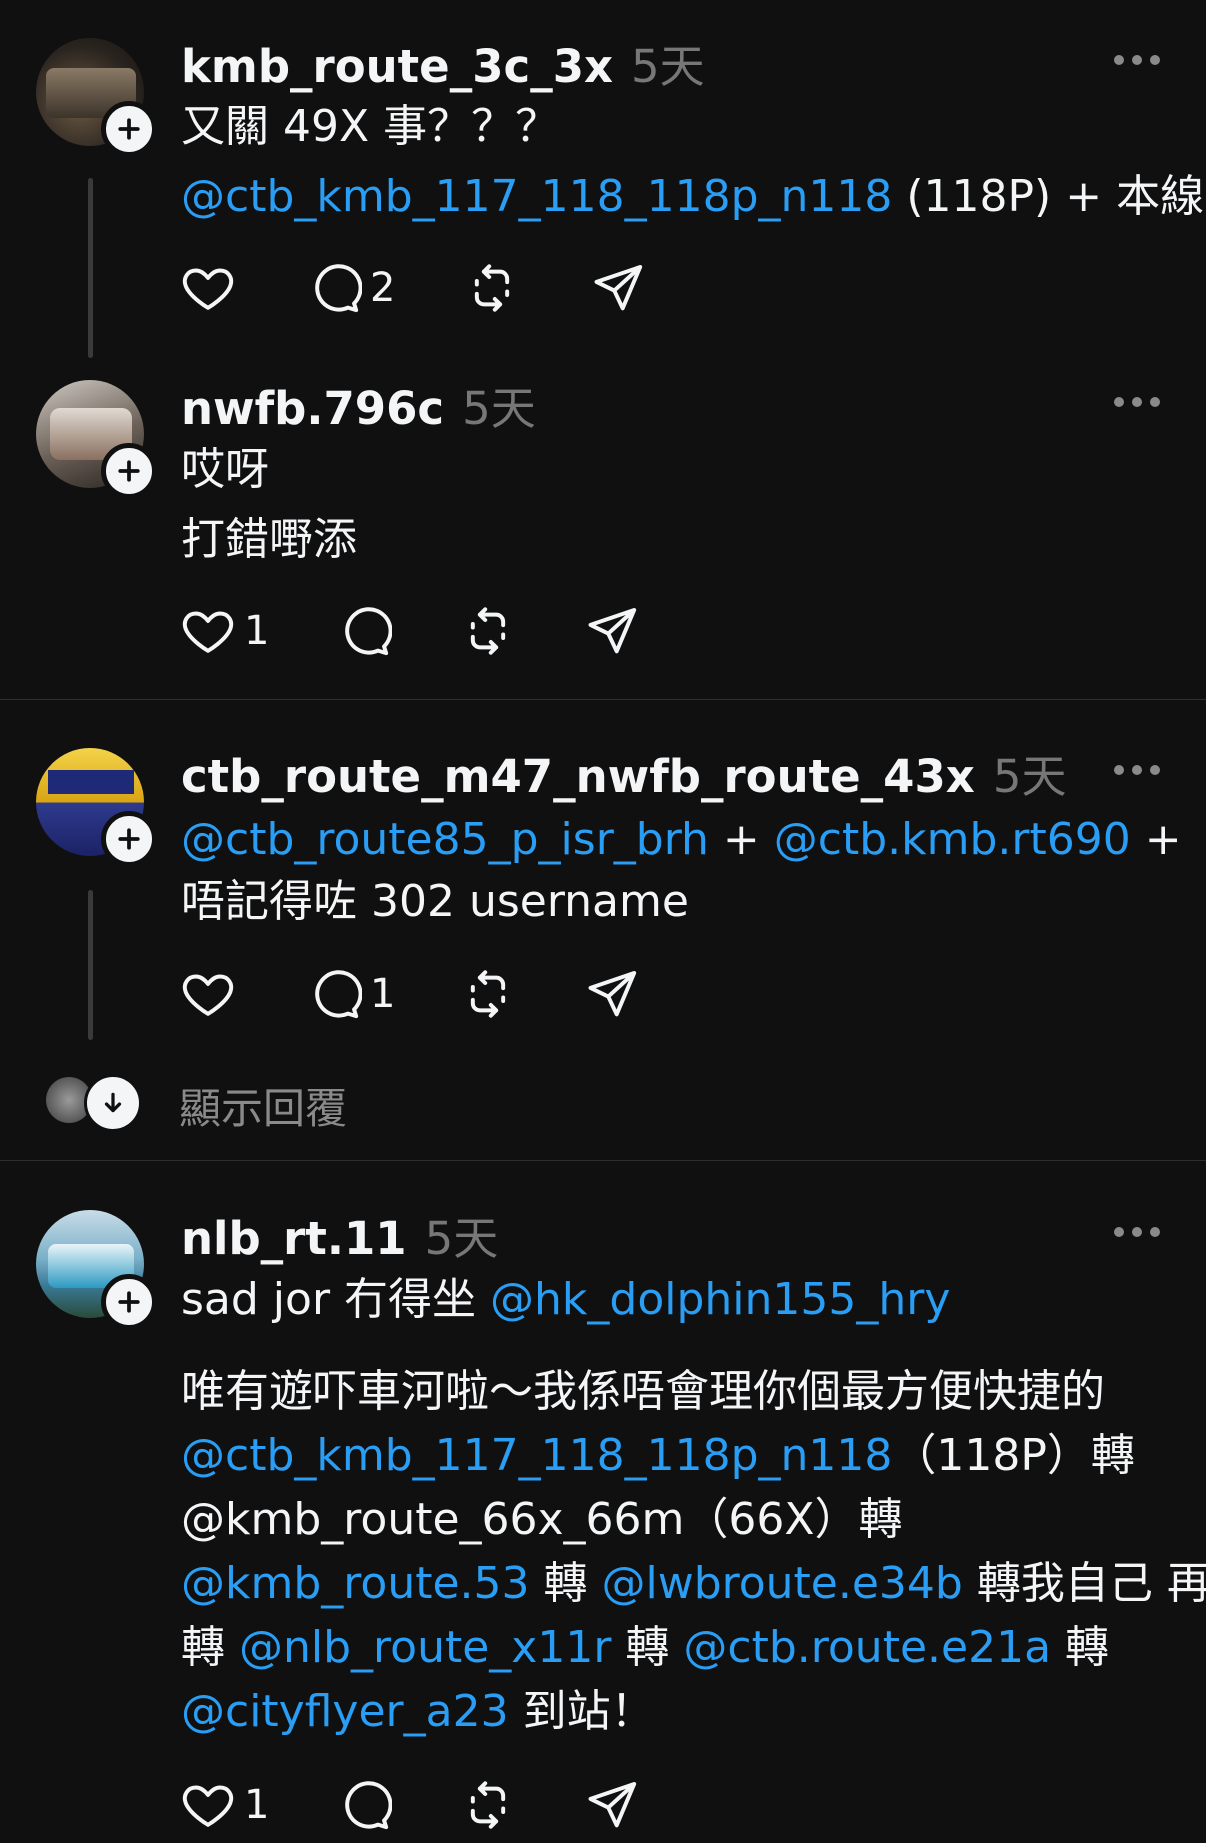  What do you see at coordinates (435, 901) in the screenshot?
I see `post-text: 唔記得咗 302 username` at bounding box center [435, 901].